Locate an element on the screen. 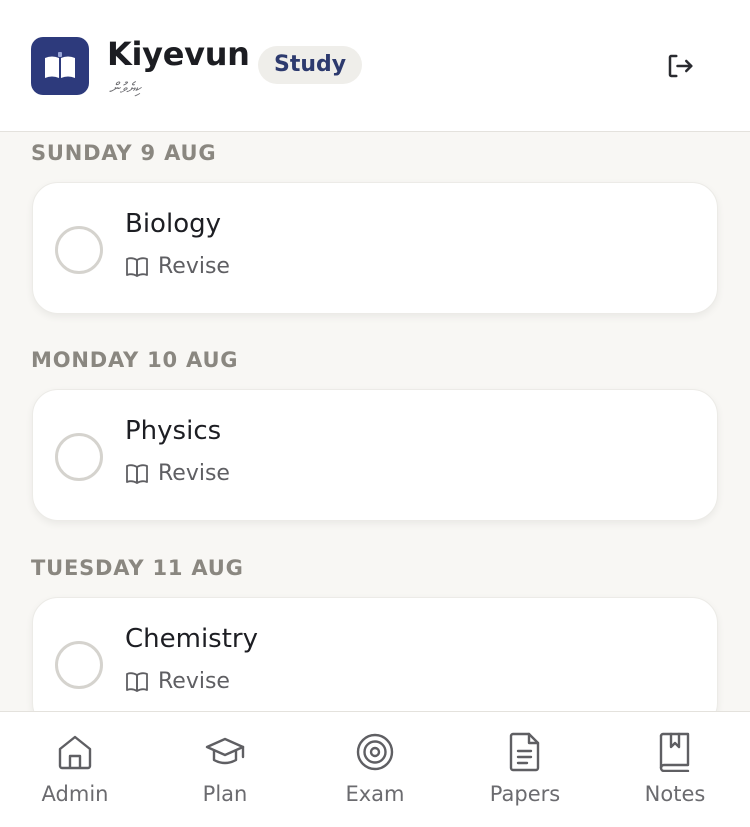 The image size is (750, 827). nav-item-admin: Admin is located at coordinates (75, 769).